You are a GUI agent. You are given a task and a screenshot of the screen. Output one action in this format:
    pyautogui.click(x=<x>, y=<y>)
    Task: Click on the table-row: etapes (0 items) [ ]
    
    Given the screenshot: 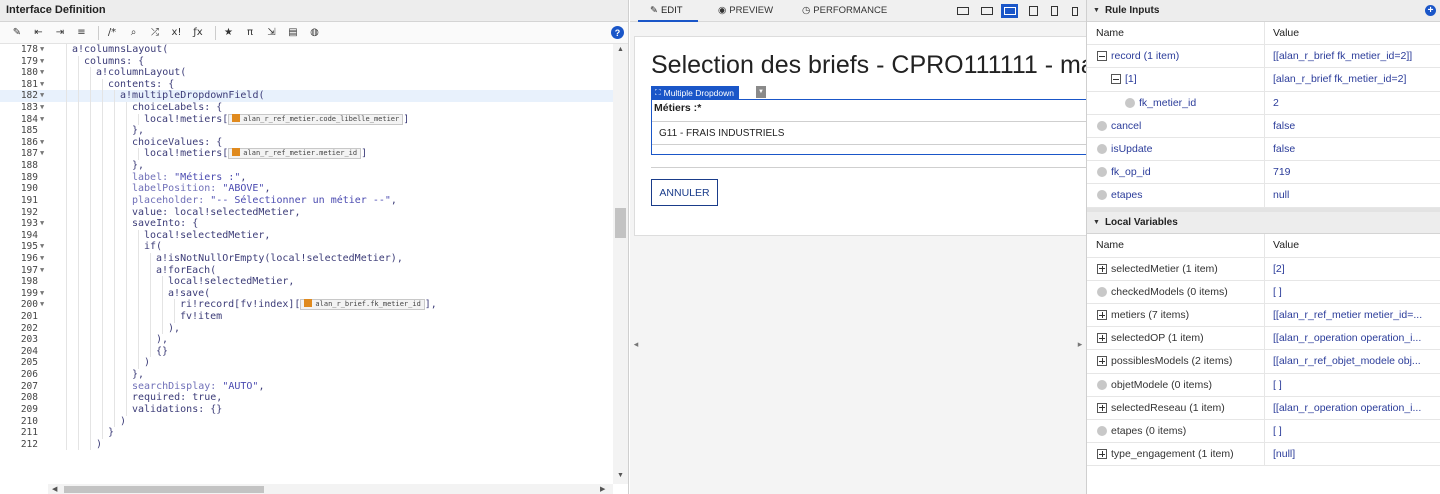 What is the action you would take?
    pyautogui.click(x=1263, y=432)
    